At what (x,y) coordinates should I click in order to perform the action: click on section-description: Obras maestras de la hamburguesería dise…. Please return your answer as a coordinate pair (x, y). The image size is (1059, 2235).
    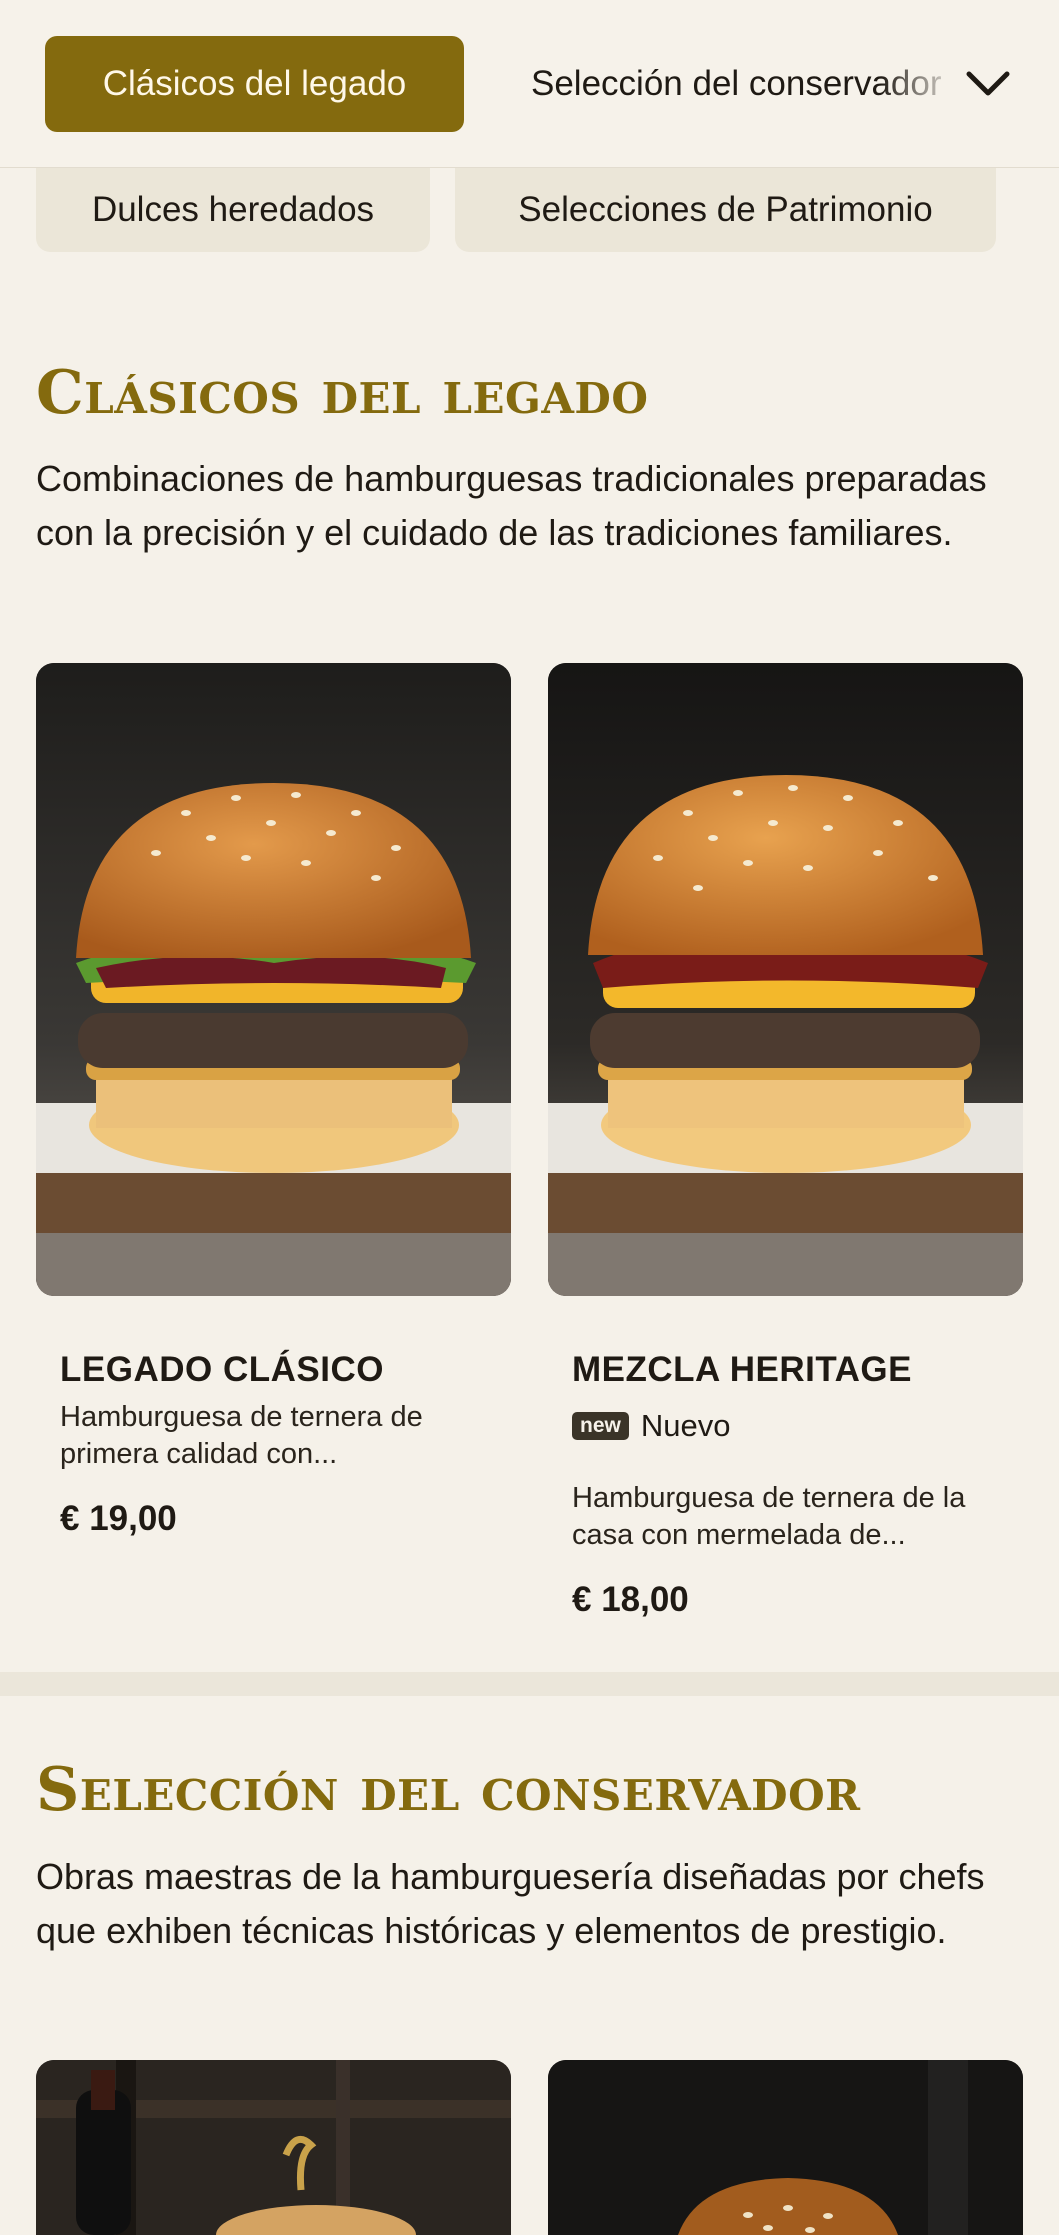
    Looking at the image, I should click on (510, 1903).